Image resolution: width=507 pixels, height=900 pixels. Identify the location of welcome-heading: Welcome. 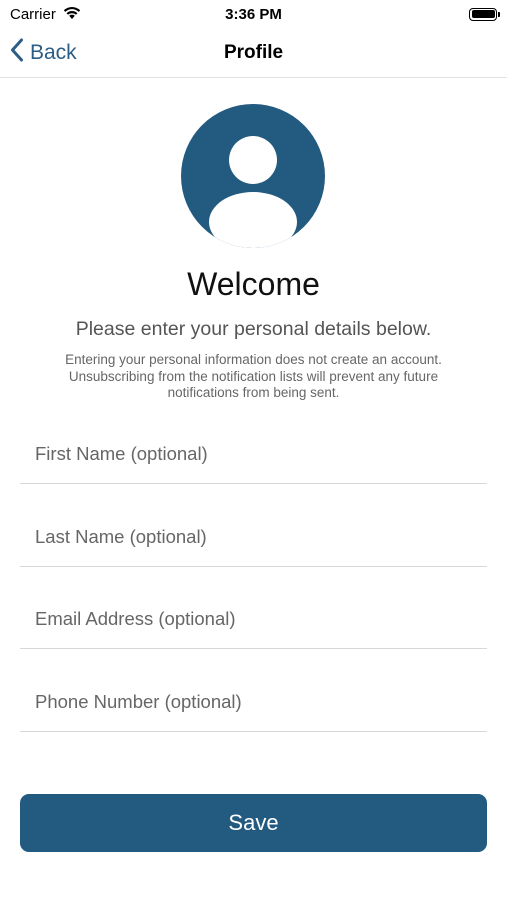
(253, 284).